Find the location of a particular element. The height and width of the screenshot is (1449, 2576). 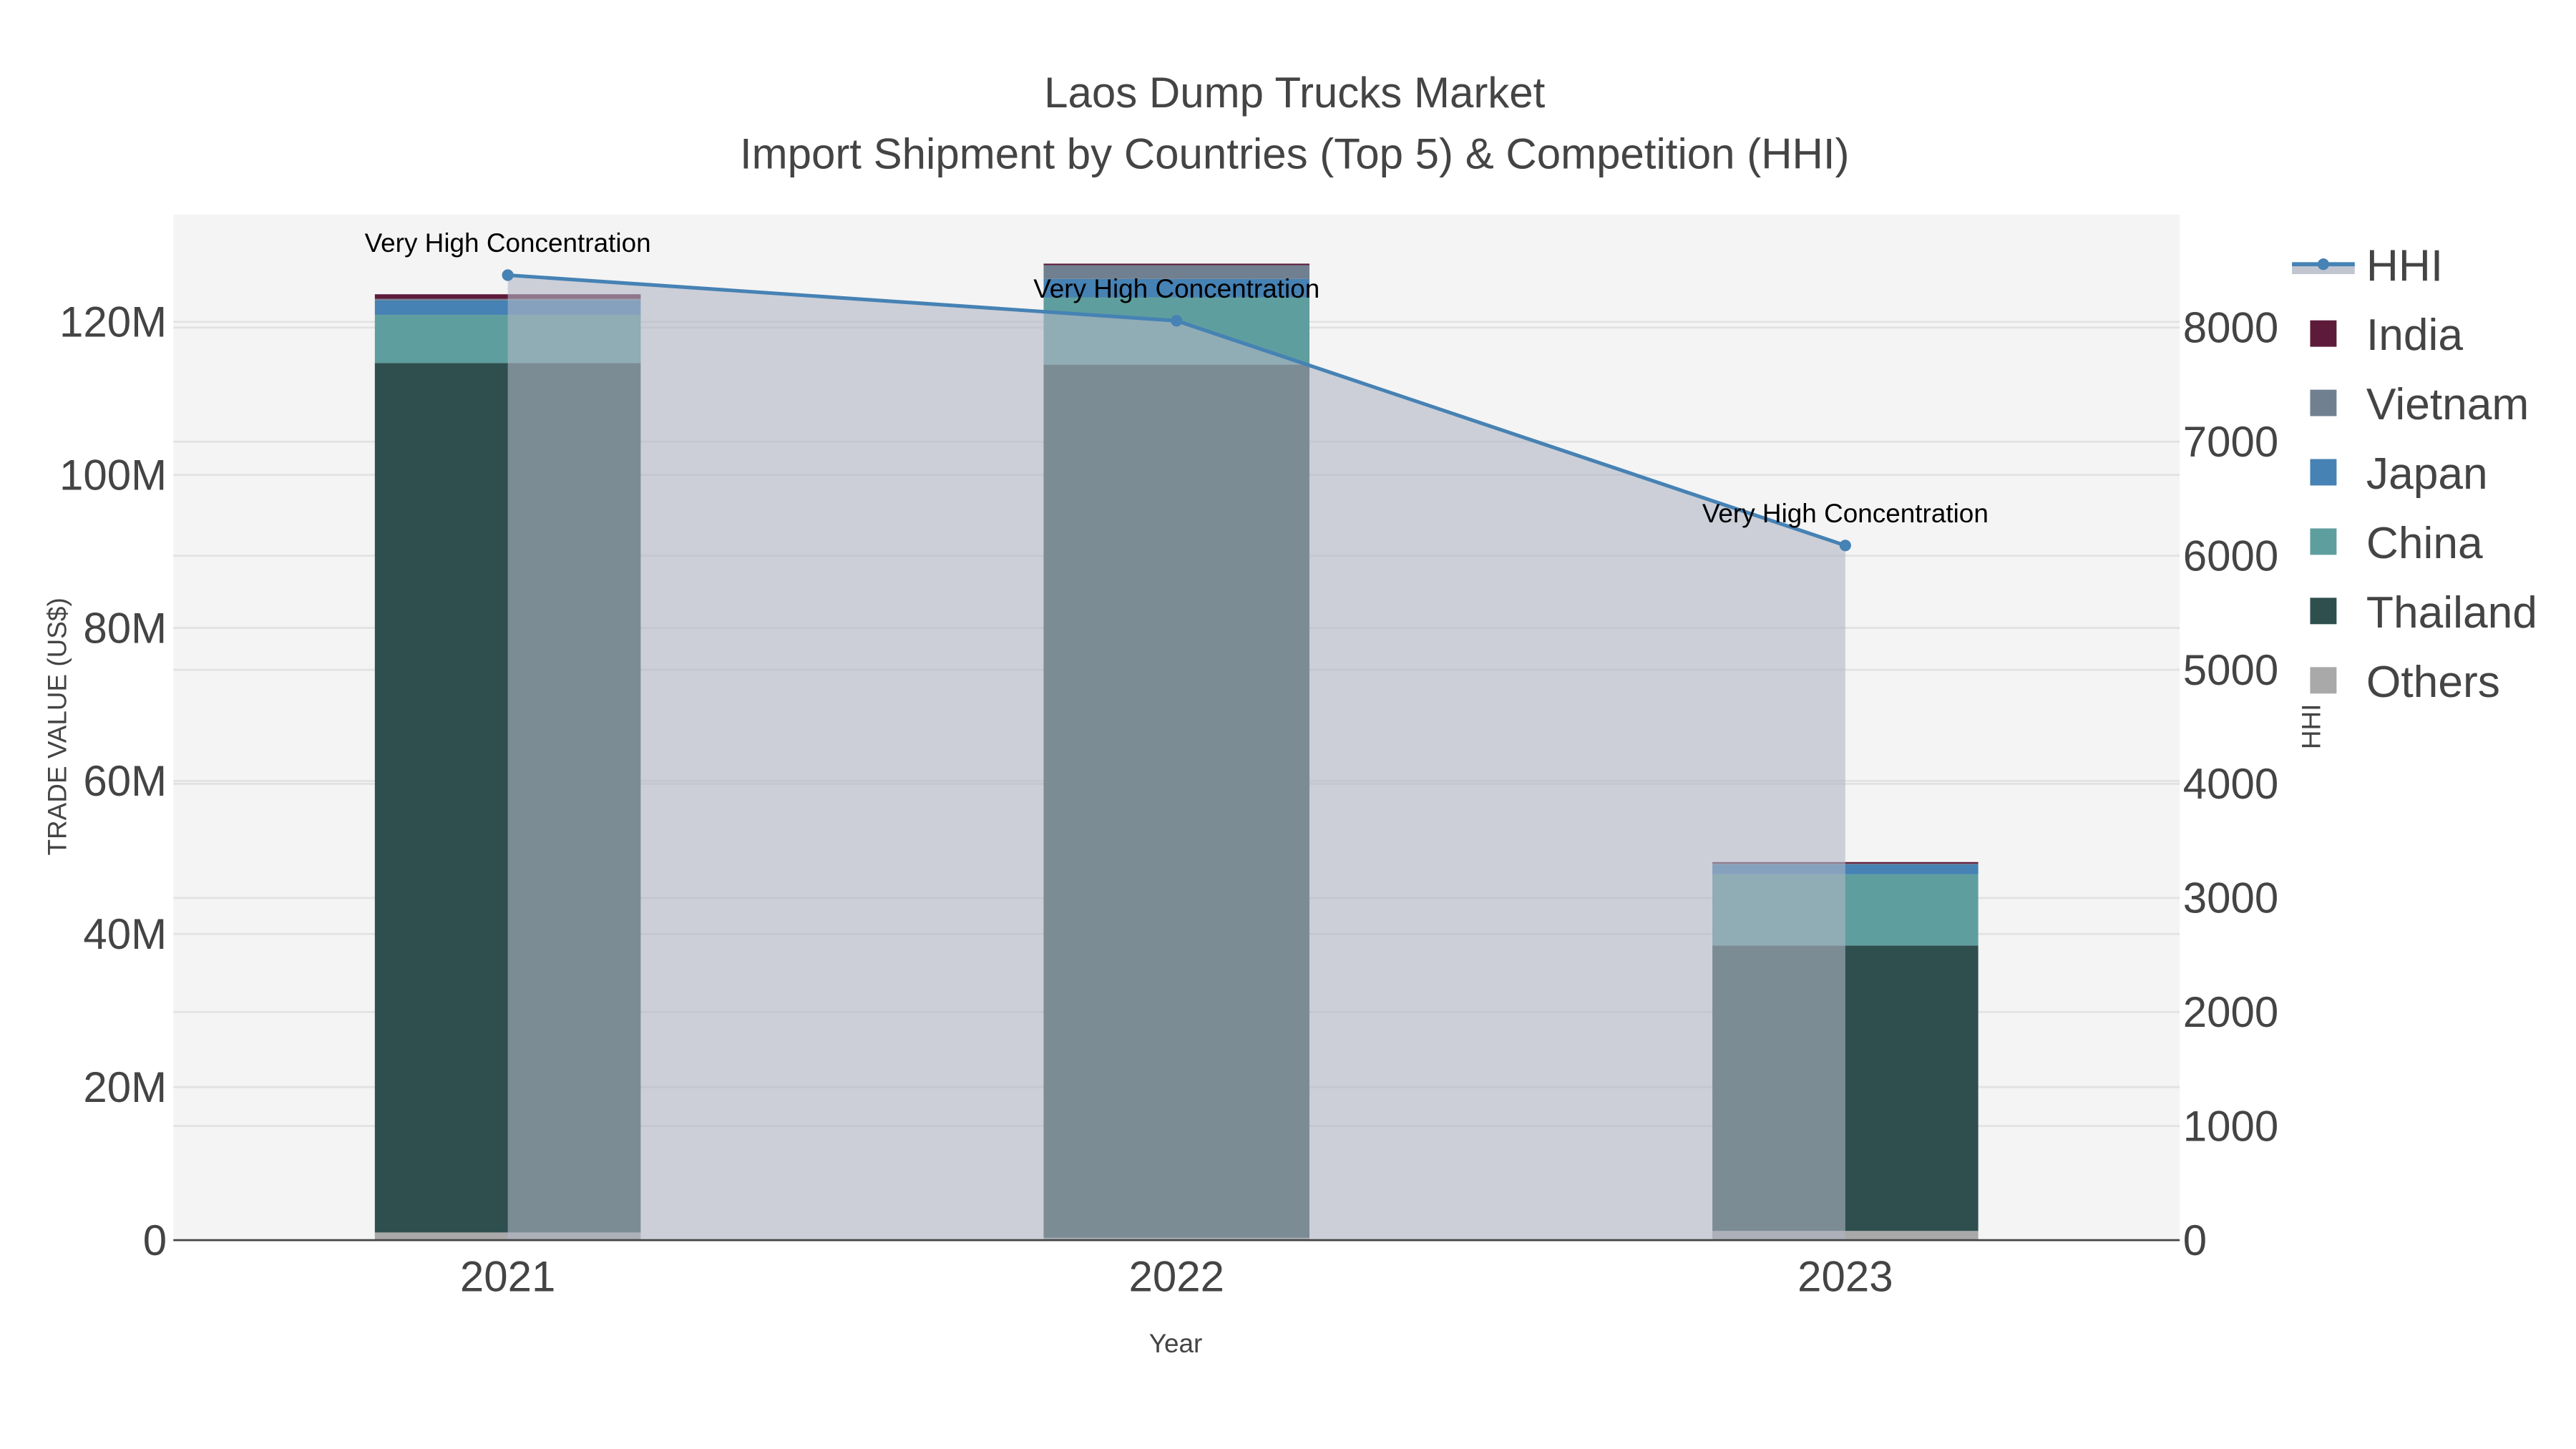

x-tick-label: 2023 is located at coordinates (1845, 1277).